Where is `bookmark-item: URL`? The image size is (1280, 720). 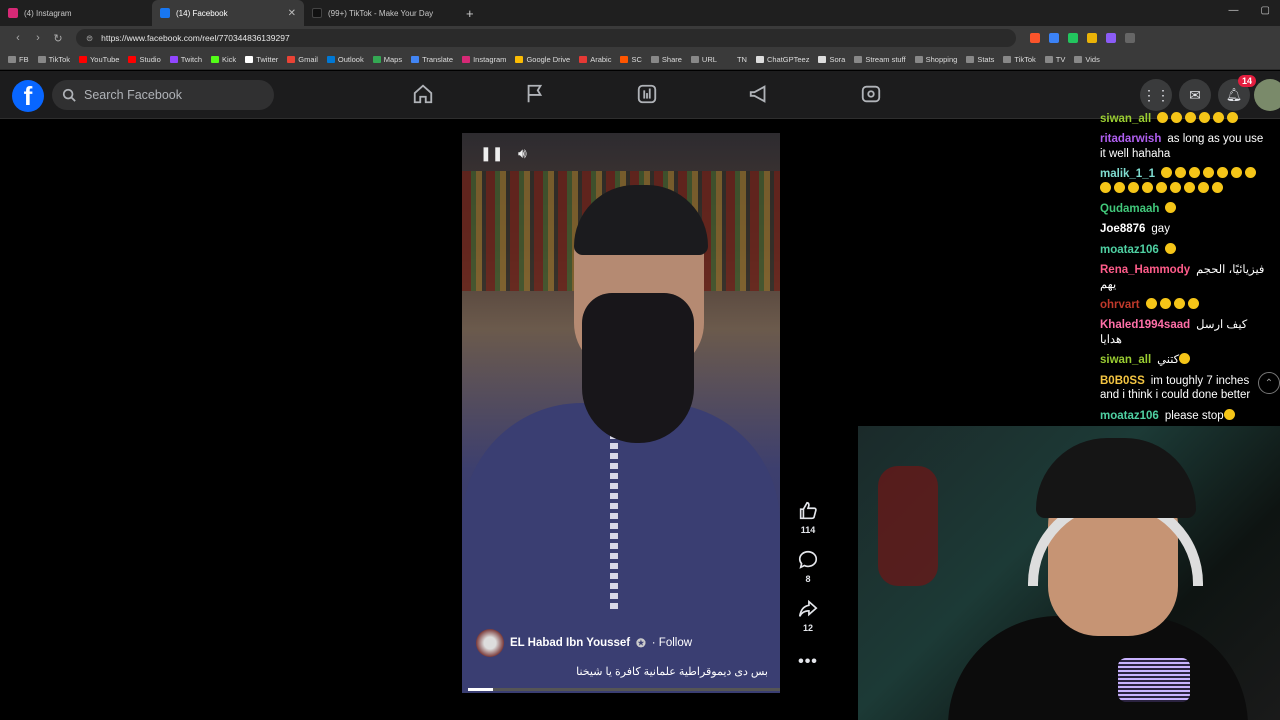
bookmark-item: URL is located at coordinates (703, 59).